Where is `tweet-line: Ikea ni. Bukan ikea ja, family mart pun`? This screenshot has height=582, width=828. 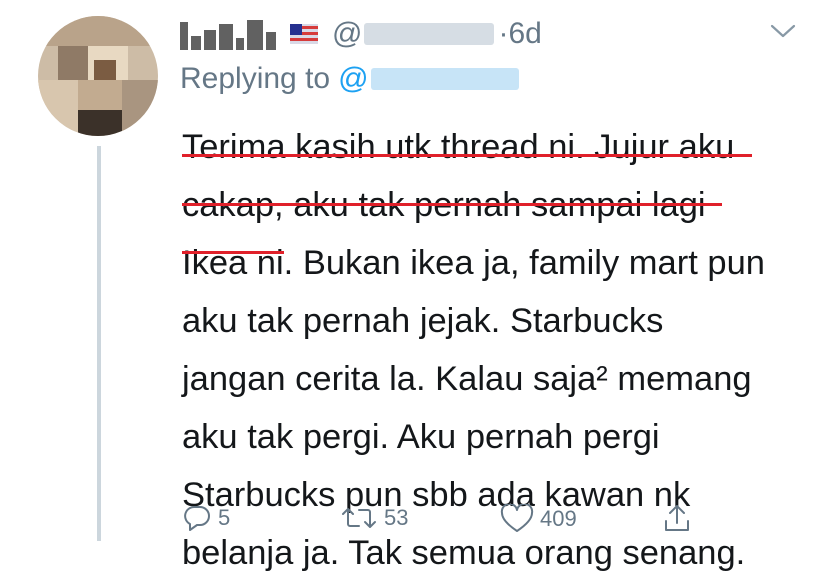
tweet-line: Ikea ni. Bukan ikea ja, family mart pun is located at coordinates (473, 263).